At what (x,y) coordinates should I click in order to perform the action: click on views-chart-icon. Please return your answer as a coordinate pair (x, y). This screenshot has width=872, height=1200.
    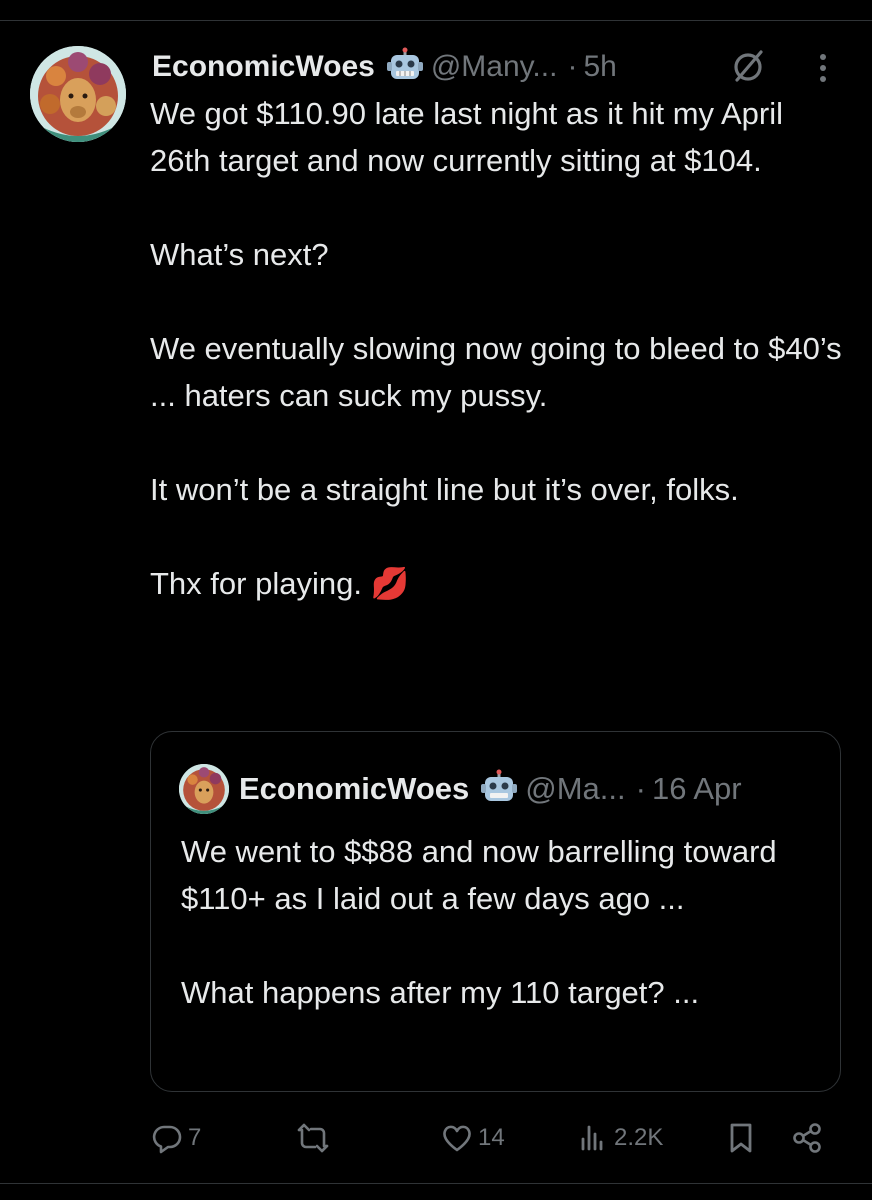
    Looking at the image, I should click on (592, 1138).